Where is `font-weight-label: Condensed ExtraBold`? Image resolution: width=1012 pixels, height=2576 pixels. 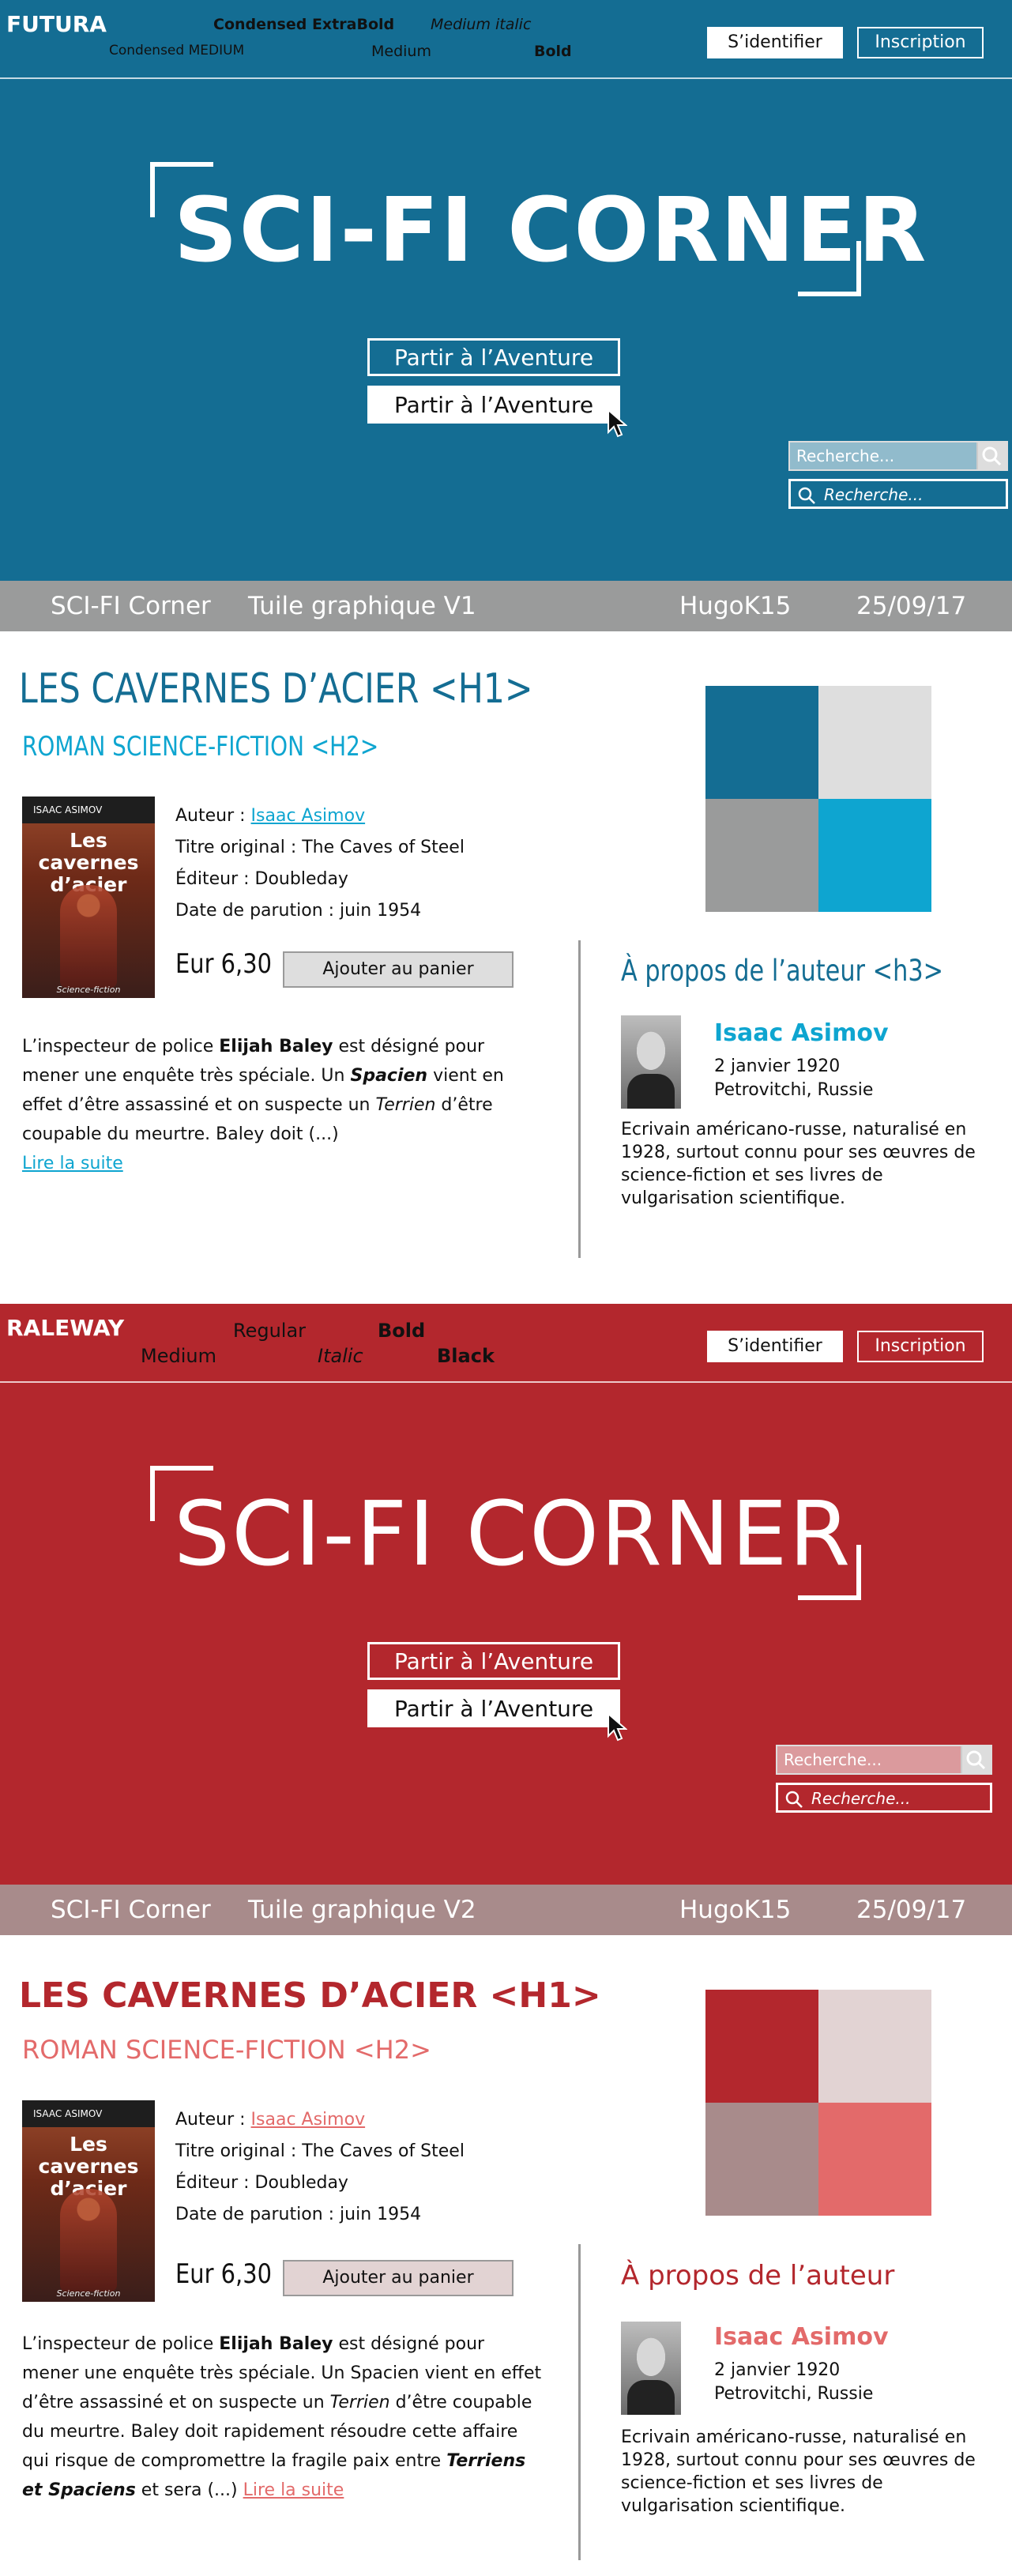
font-weight-label: Condensed ExtraBold is located at coordinates (304, 24).